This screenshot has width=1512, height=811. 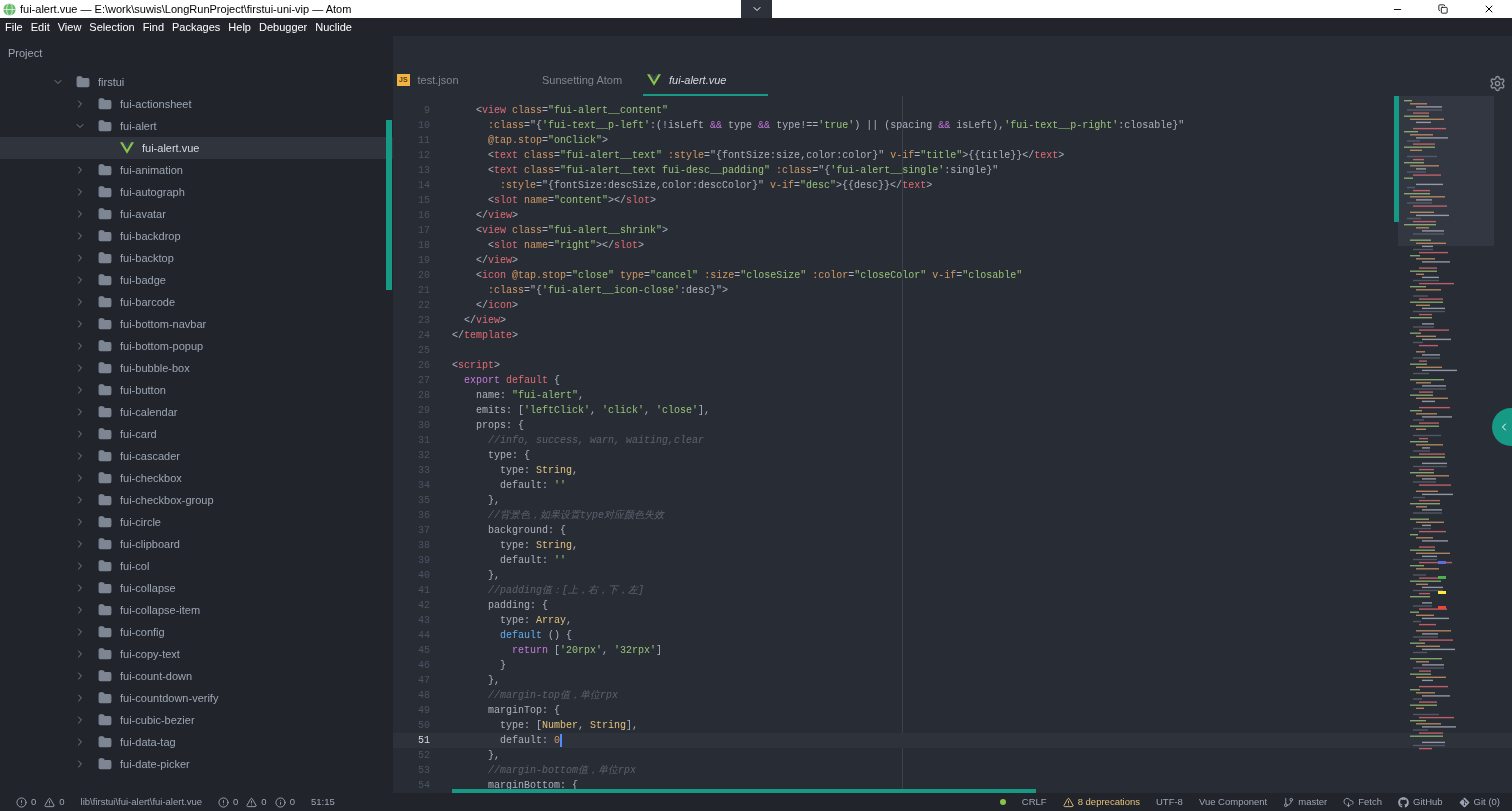 I want to click on folder-item: fui-collapse, so click(x=196, y=588).